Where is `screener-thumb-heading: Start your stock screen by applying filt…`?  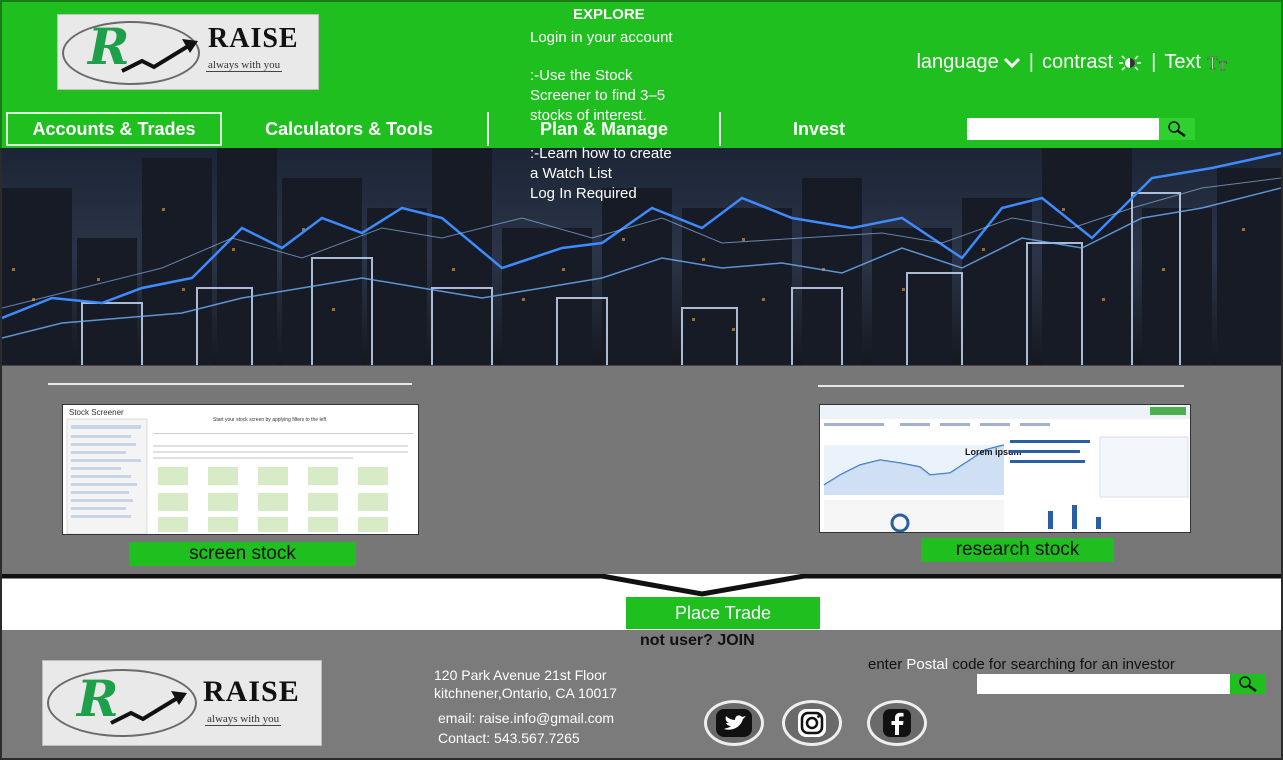 screener-thumb-heading: Start your stock screen by applying filt… is located at coordinates (270, 420).